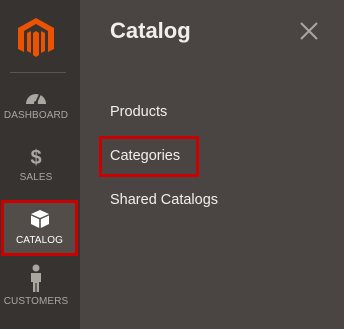  Describe the element at coordinates (36, 280) in the screenshot. I see `person-icon` at that location.